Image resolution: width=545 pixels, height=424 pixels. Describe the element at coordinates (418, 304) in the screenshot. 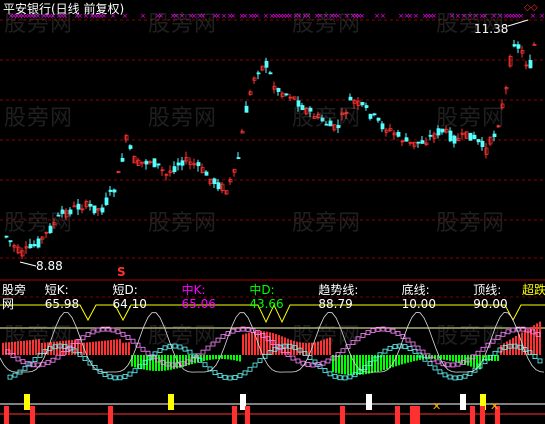

I see `indicator-item-value: 10.00` at that location.